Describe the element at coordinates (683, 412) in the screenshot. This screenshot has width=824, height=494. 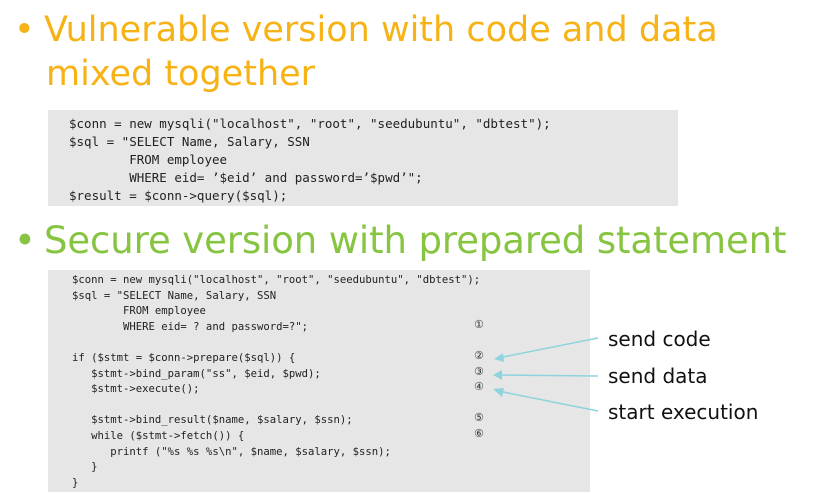
I see `annotation-start-execution: start execution` at that location.